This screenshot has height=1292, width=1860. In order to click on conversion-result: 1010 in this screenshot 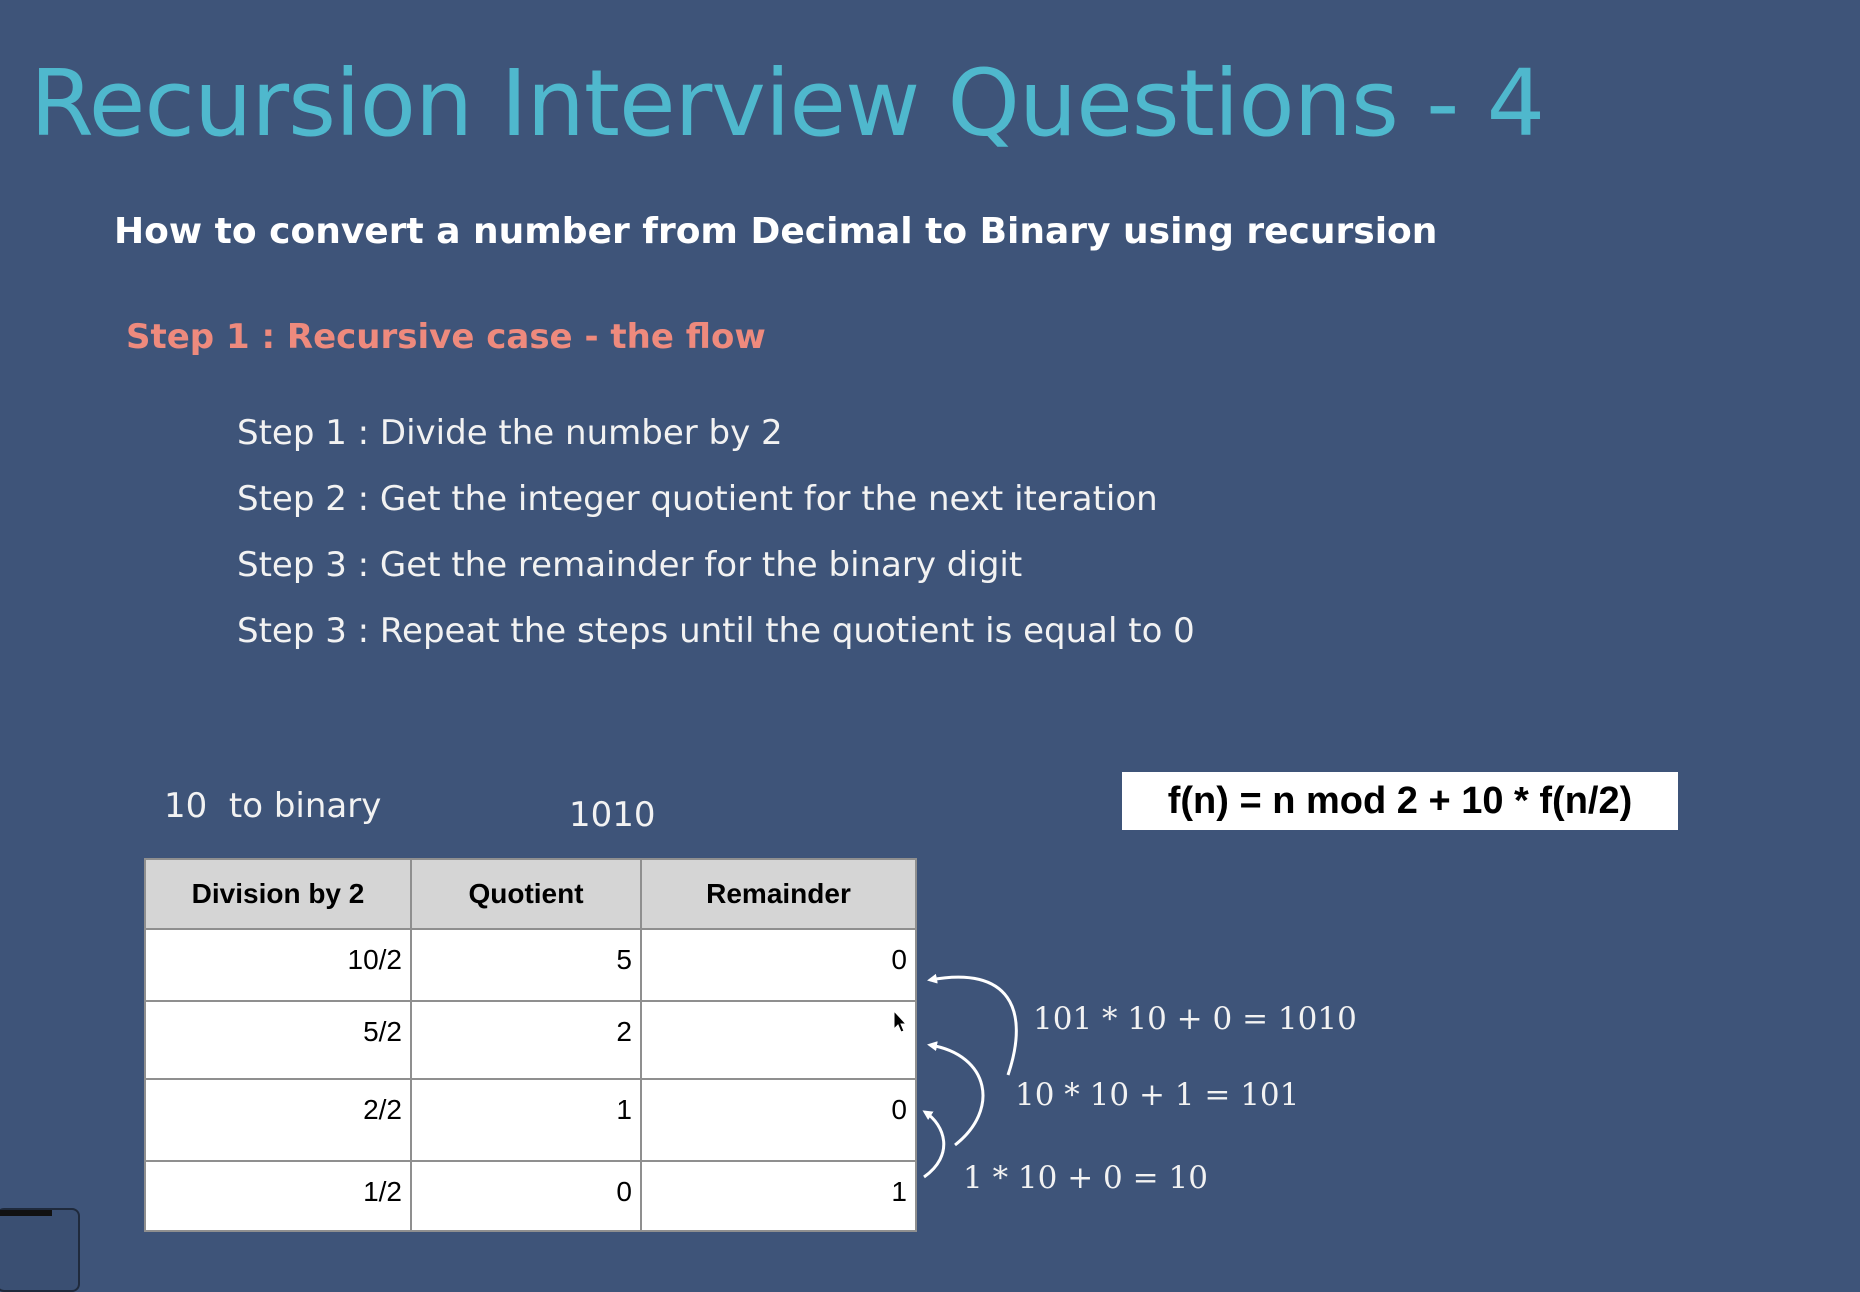, I will do `click(612, 815)`.